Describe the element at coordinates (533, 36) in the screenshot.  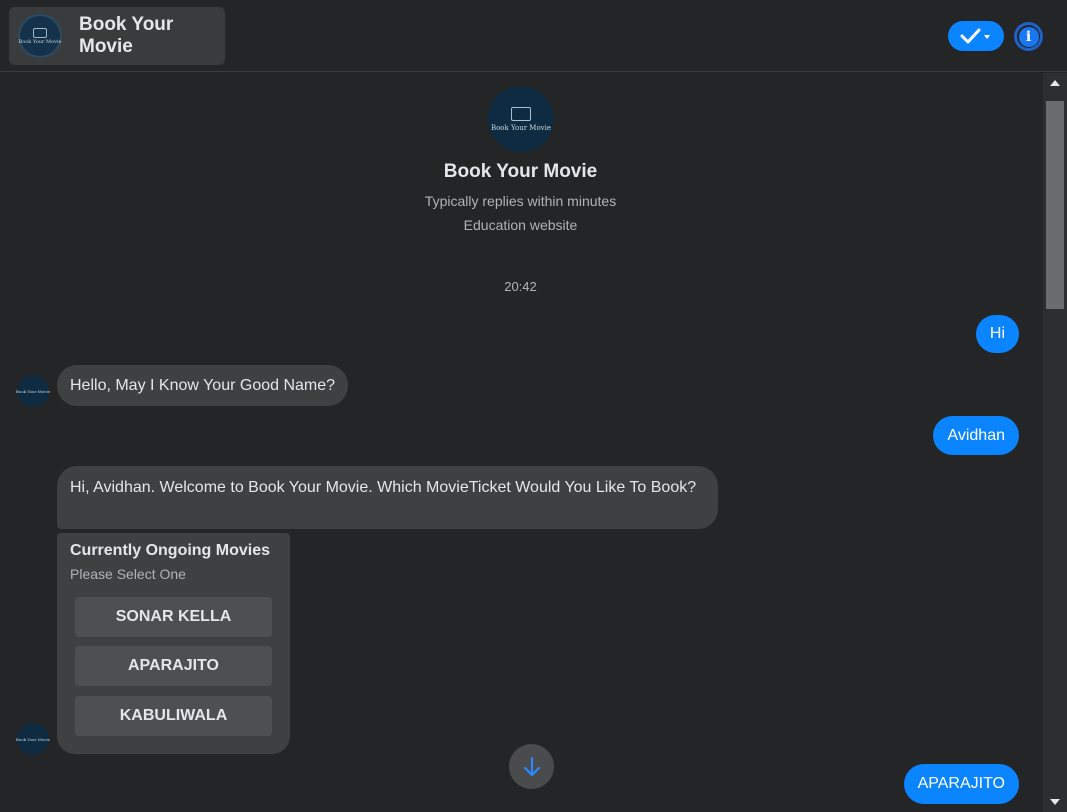
I see `header-bar: Book Your Movie Book Your Movie i` at that location.